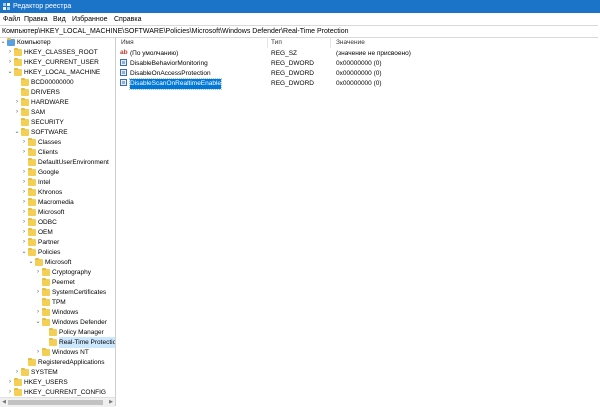 Image resolution: width=600 pixels, height=407 pixels. Describe the element at coordinates (11, 42) in the screenshot. I see `computer-icon` at that location.